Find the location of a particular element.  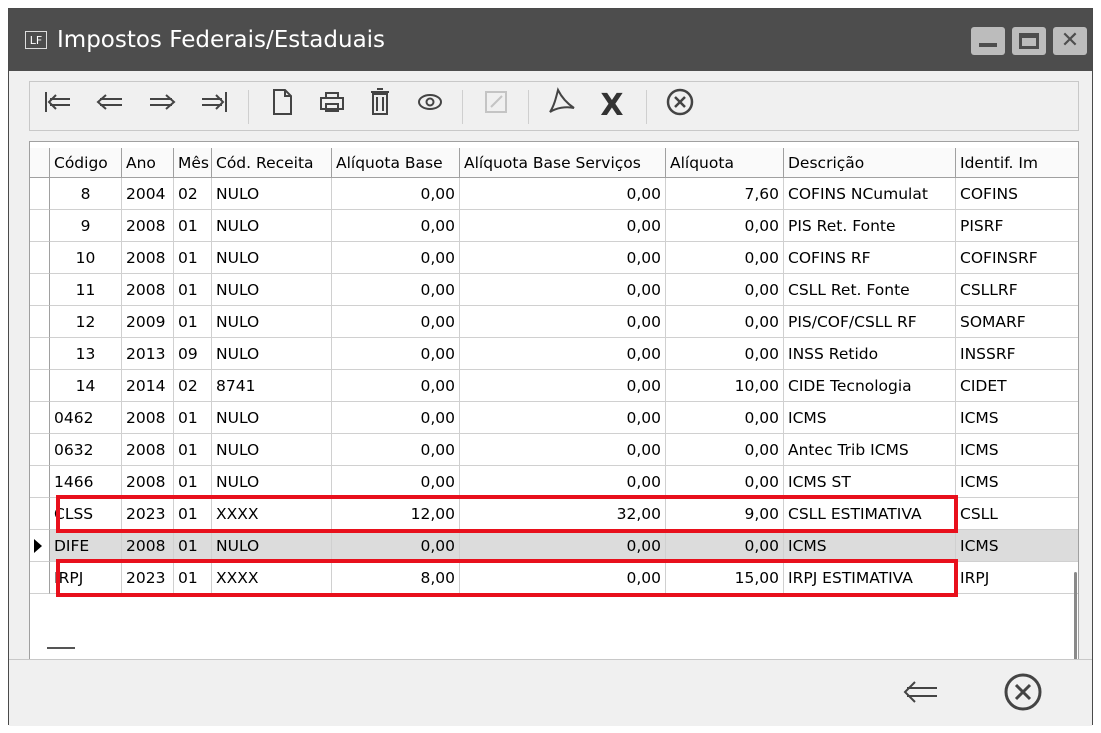

table-cell: CIDE Tecnologia is located at coordinates (870, 386).